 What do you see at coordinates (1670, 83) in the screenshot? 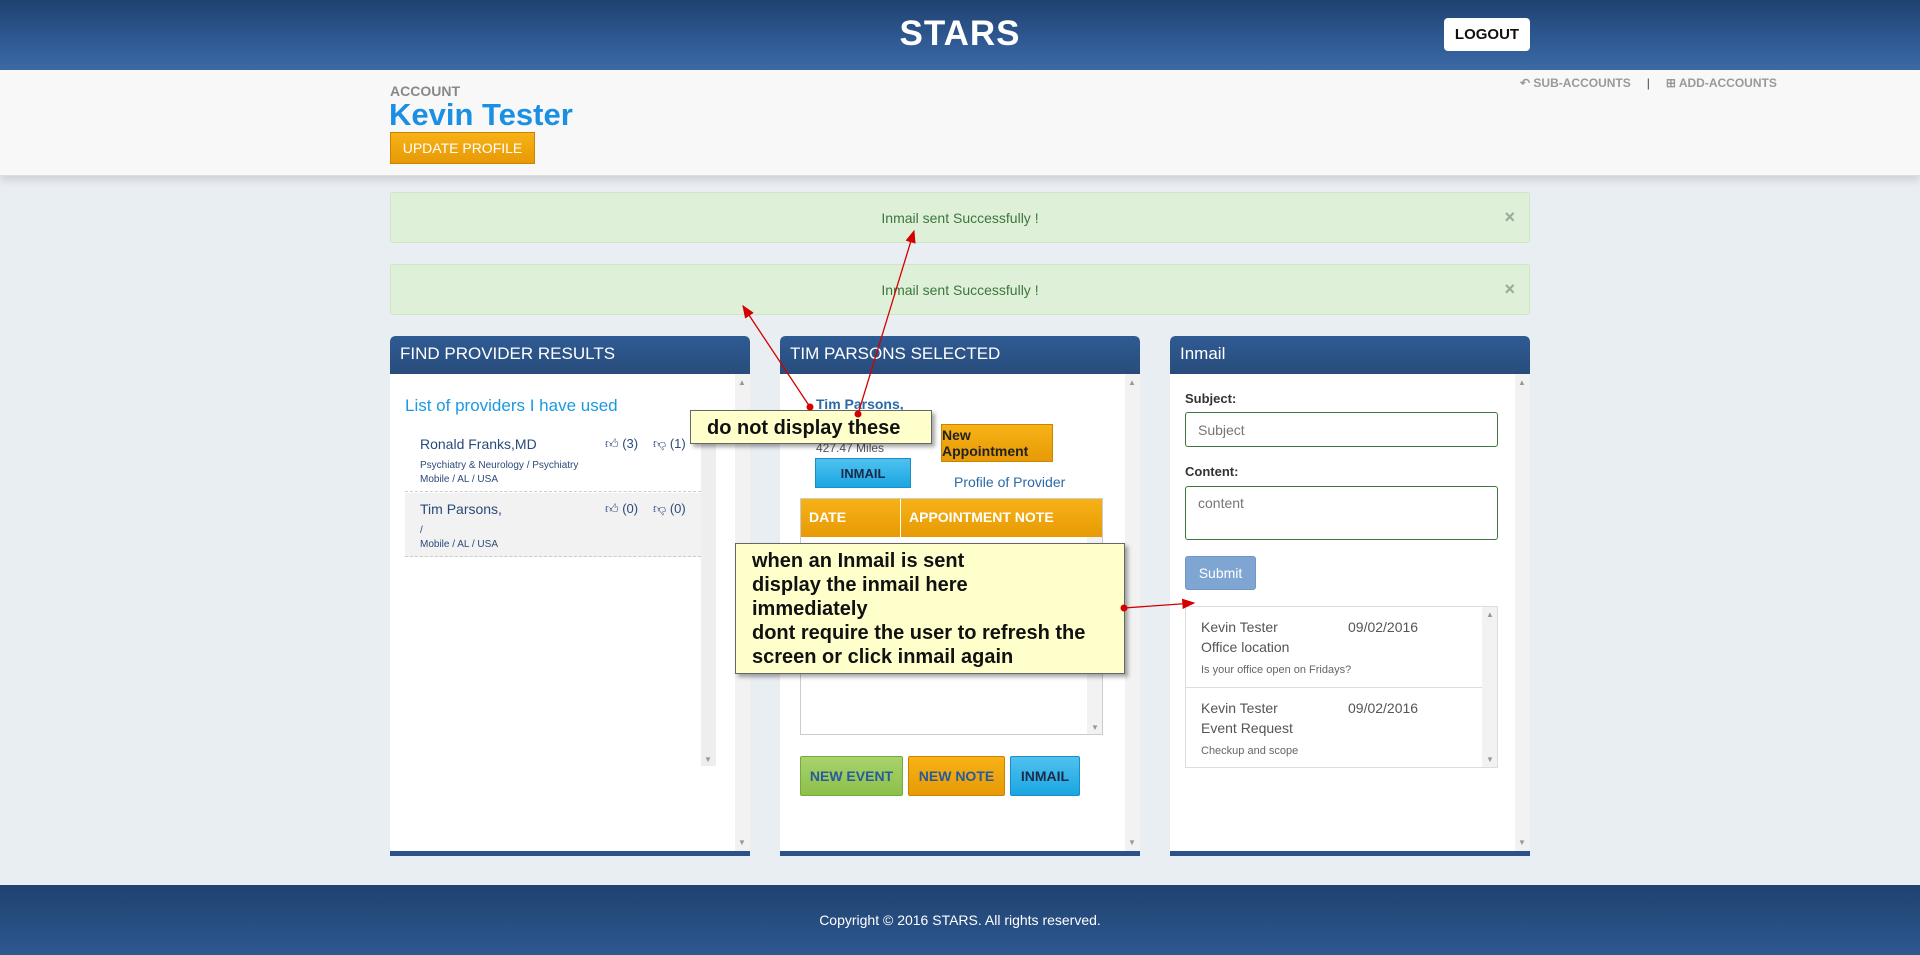
I see `plus-square-icon: ⊞` at bounding box center [1670, 83].